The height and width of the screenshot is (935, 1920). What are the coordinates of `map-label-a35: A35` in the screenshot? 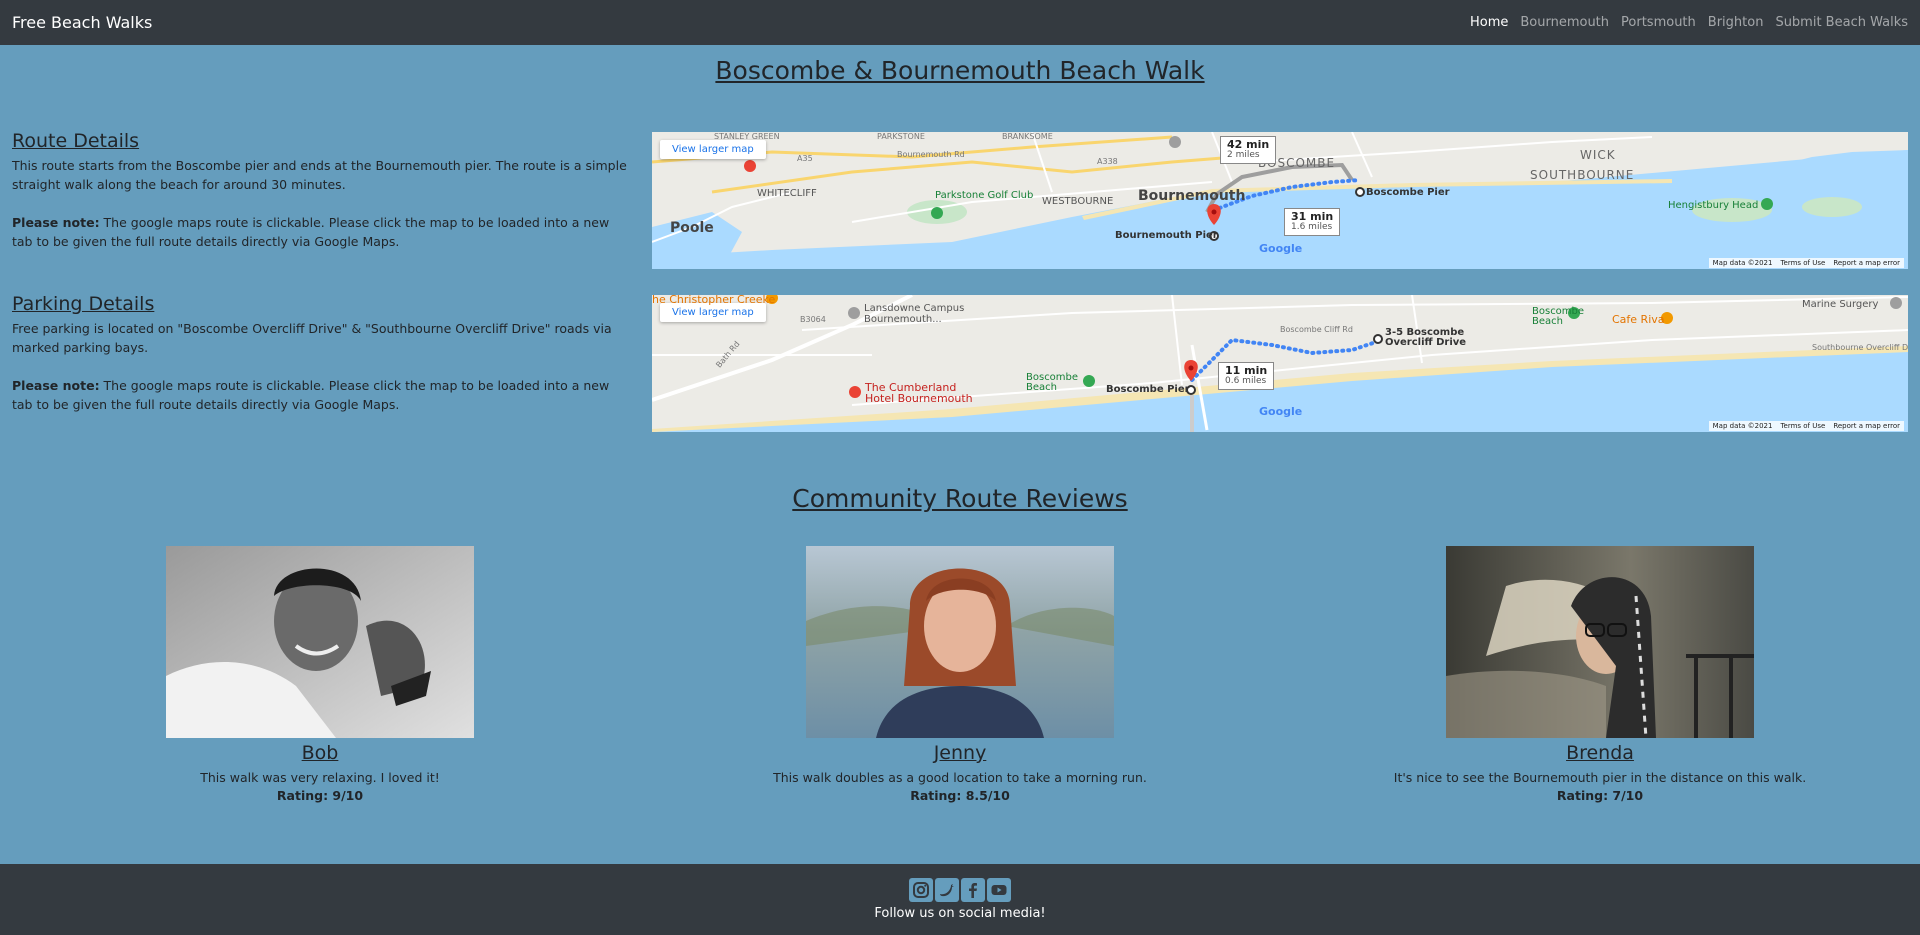 It's located at (805, 158).